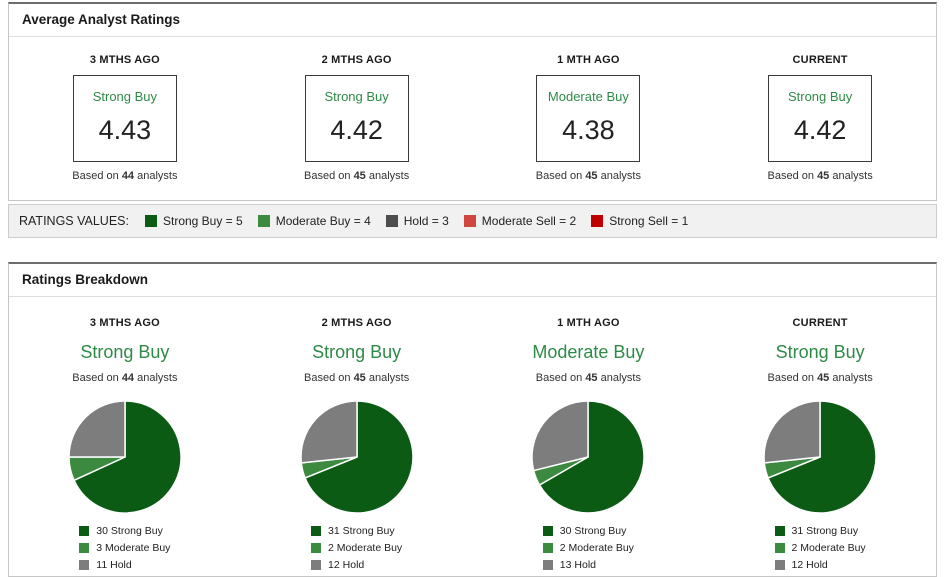 The height and width of the screenshot is (577, 945). I want to click on pie-chart-2mths, so click(356, 457).